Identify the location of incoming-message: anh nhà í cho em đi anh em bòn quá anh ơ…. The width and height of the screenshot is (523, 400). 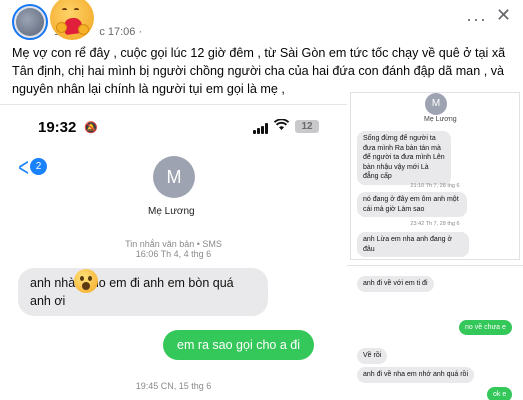
(143, 292).